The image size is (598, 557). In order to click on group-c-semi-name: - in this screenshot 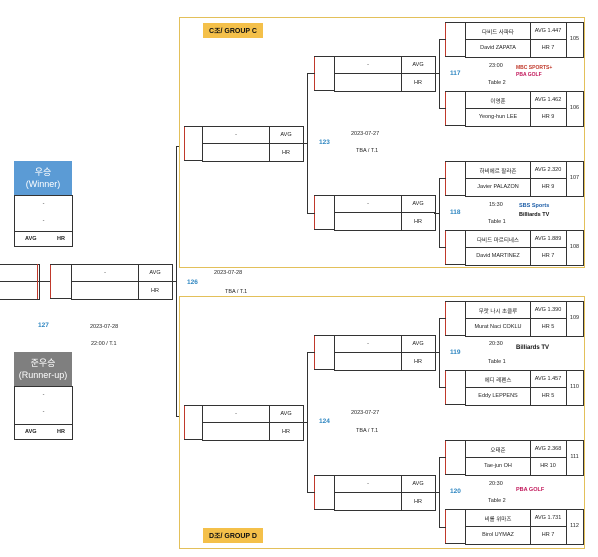, I will do `click(236, 135)`.